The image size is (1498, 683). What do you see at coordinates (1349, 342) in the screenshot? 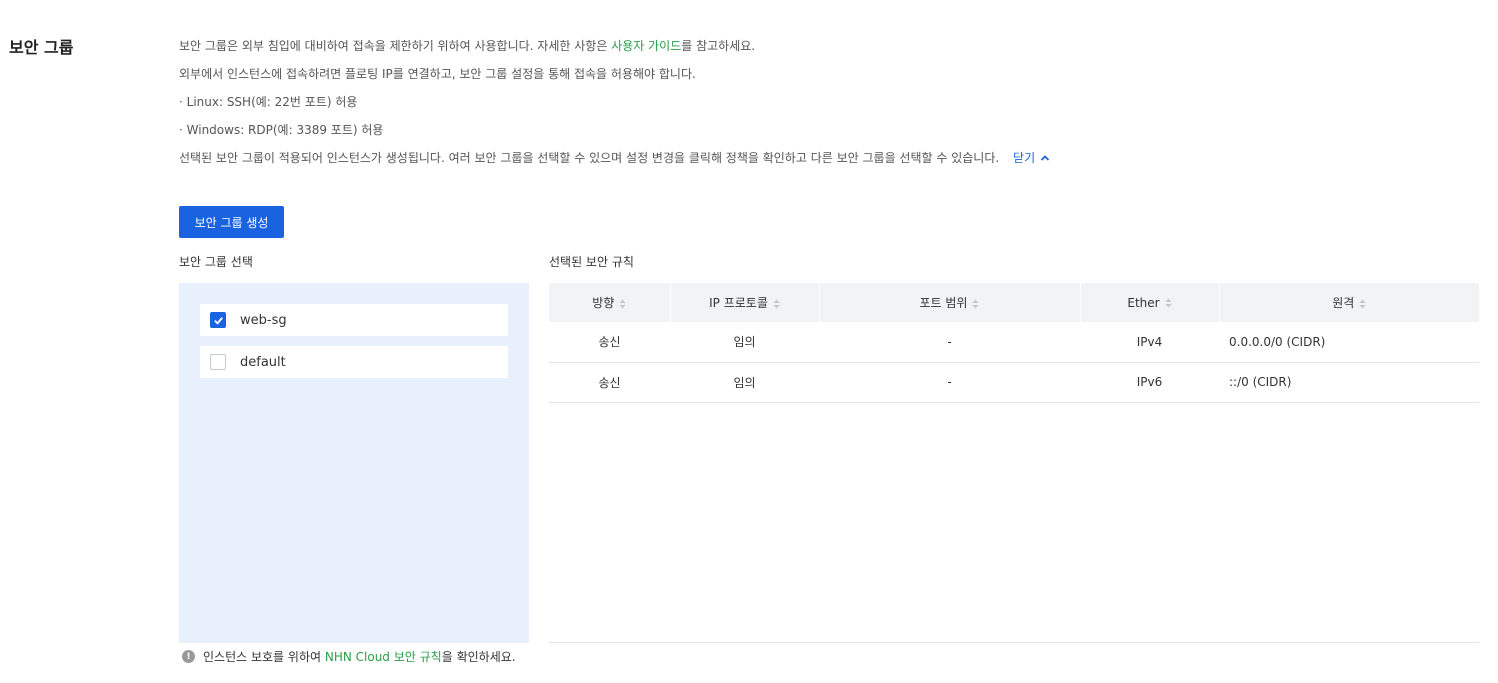
I see `cell-remote: 0.0.0.0/0 (CIDR)` at bounding box center [1349, 342].